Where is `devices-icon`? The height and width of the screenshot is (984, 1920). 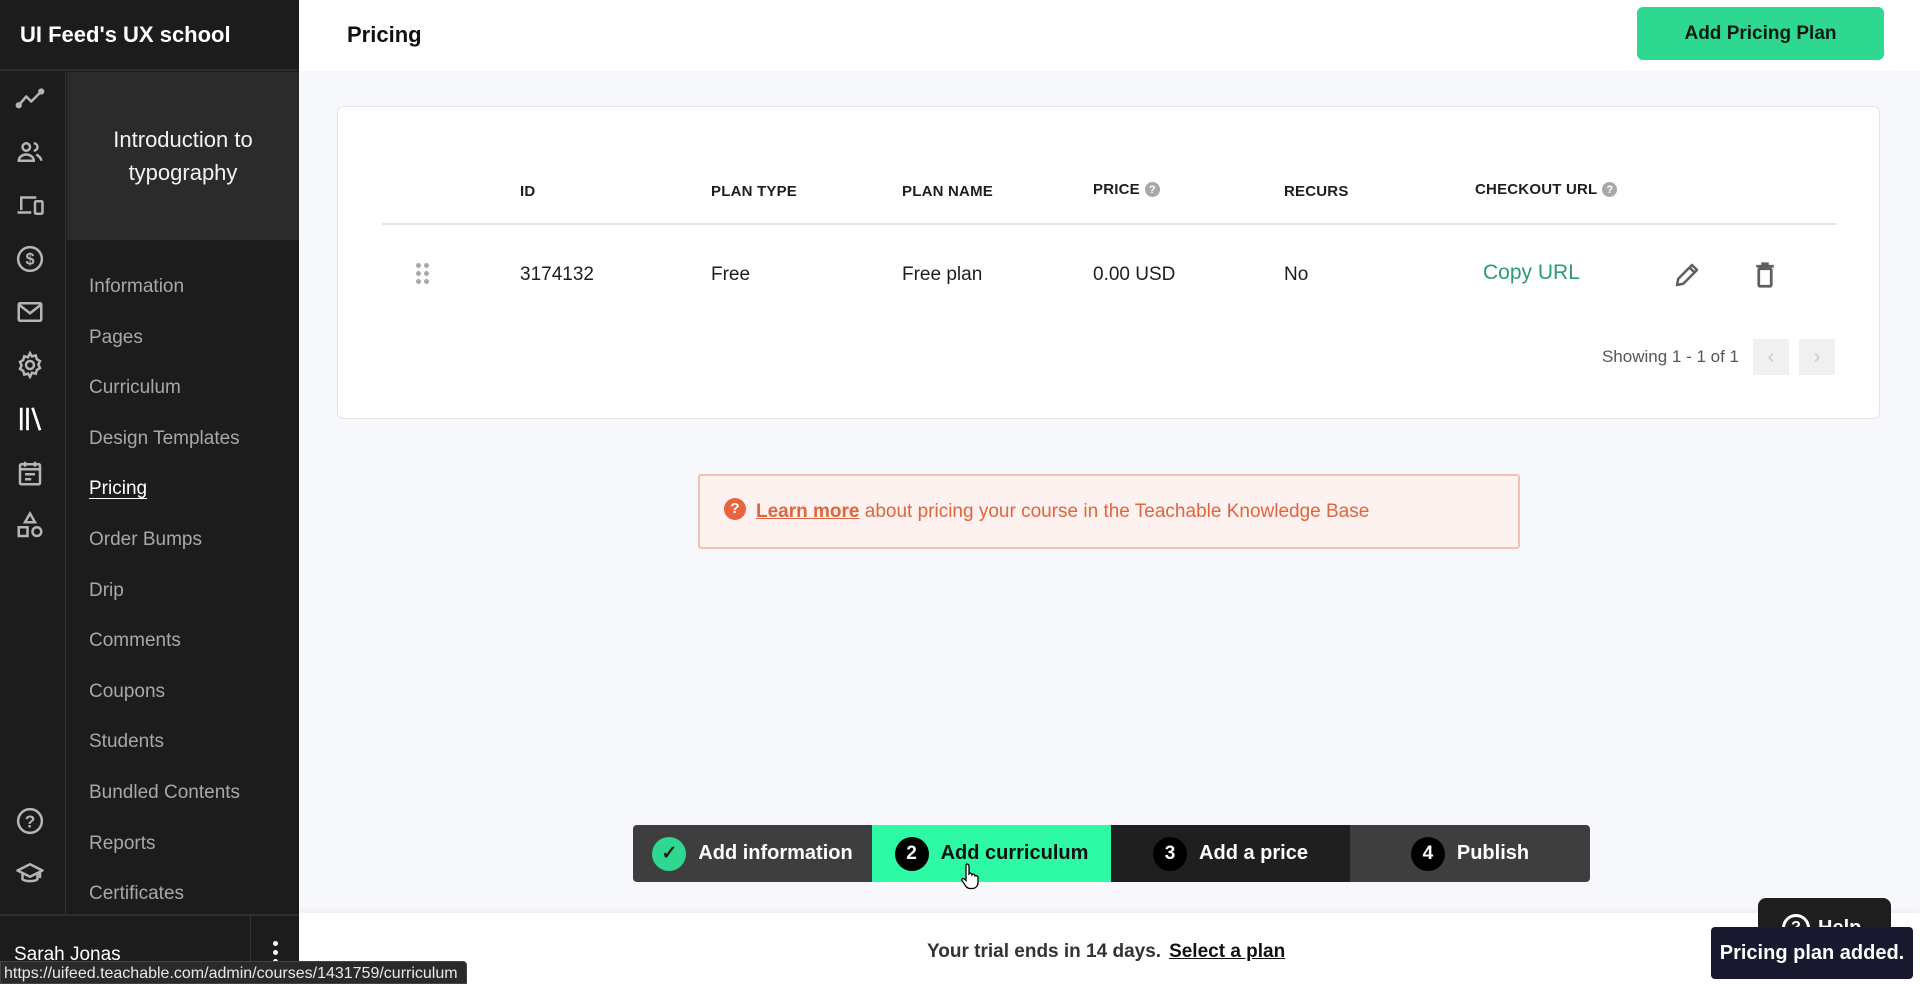
devices-icon is located at coordinates (30, 205).